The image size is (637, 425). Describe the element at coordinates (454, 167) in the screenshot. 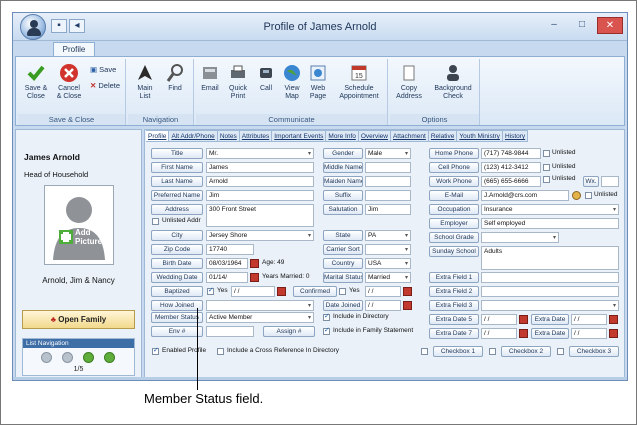

I see `cell-phone-button: Cell Phone` at that location.